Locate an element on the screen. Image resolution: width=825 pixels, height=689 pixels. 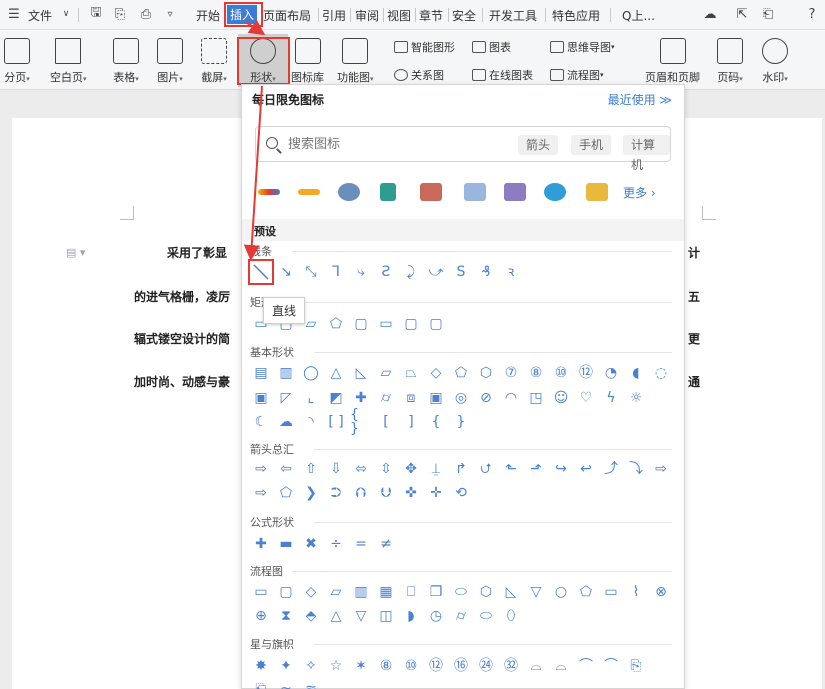
punched-tape-shape: ⌇ is located at coordinates (636, 592).